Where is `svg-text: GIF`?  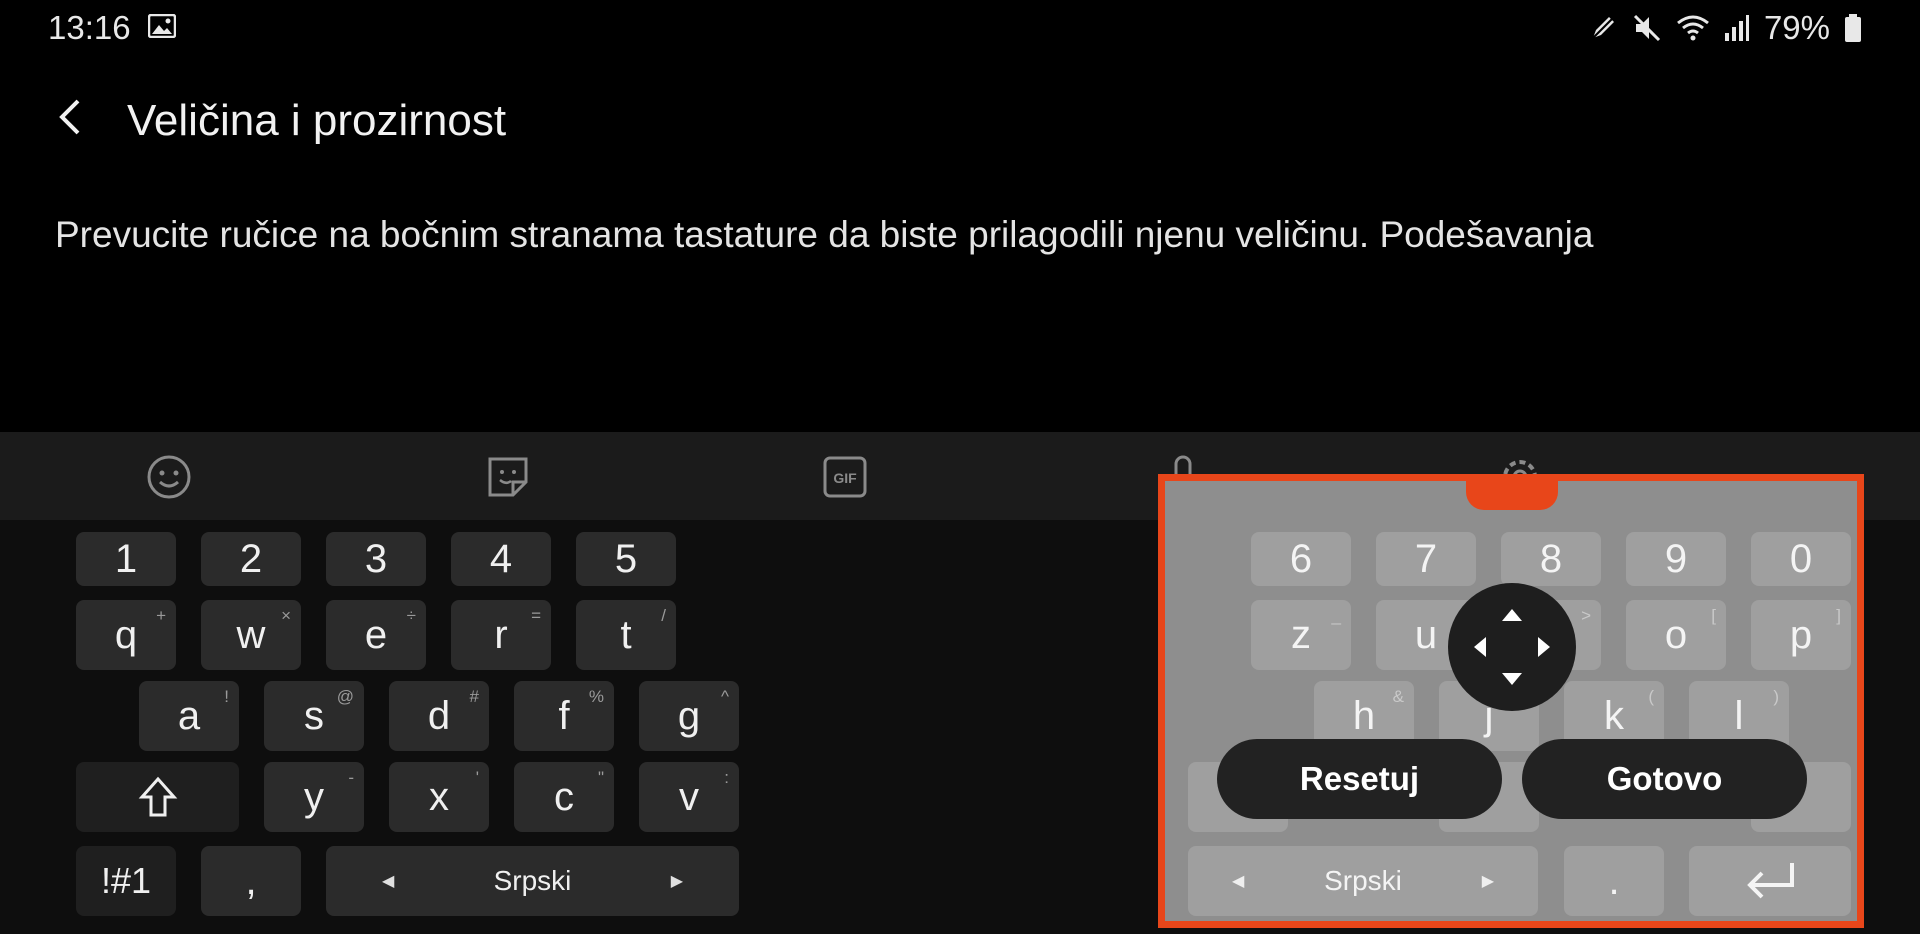 svg-text: GIF is located at coordinates (845, 478).